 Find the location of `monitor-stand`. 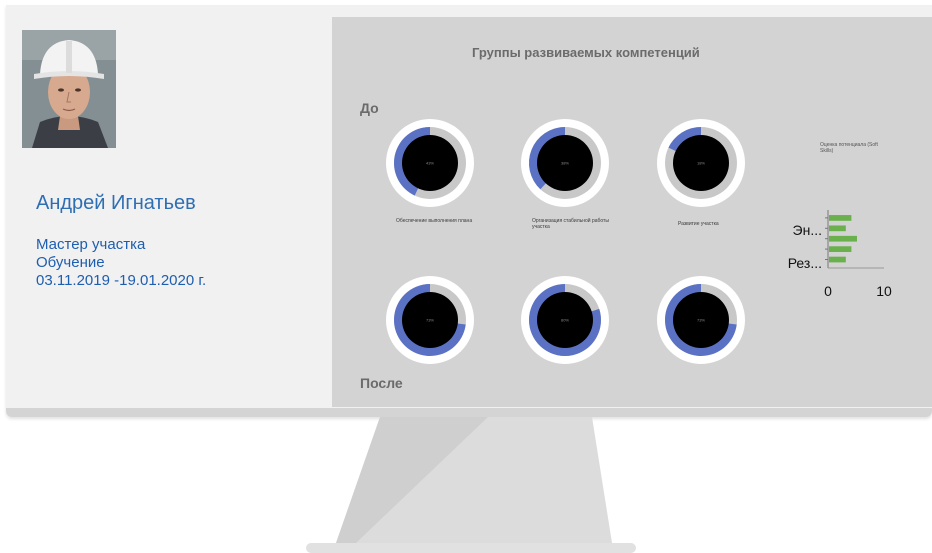

monitor-stand is located at coordinates (474, 480).